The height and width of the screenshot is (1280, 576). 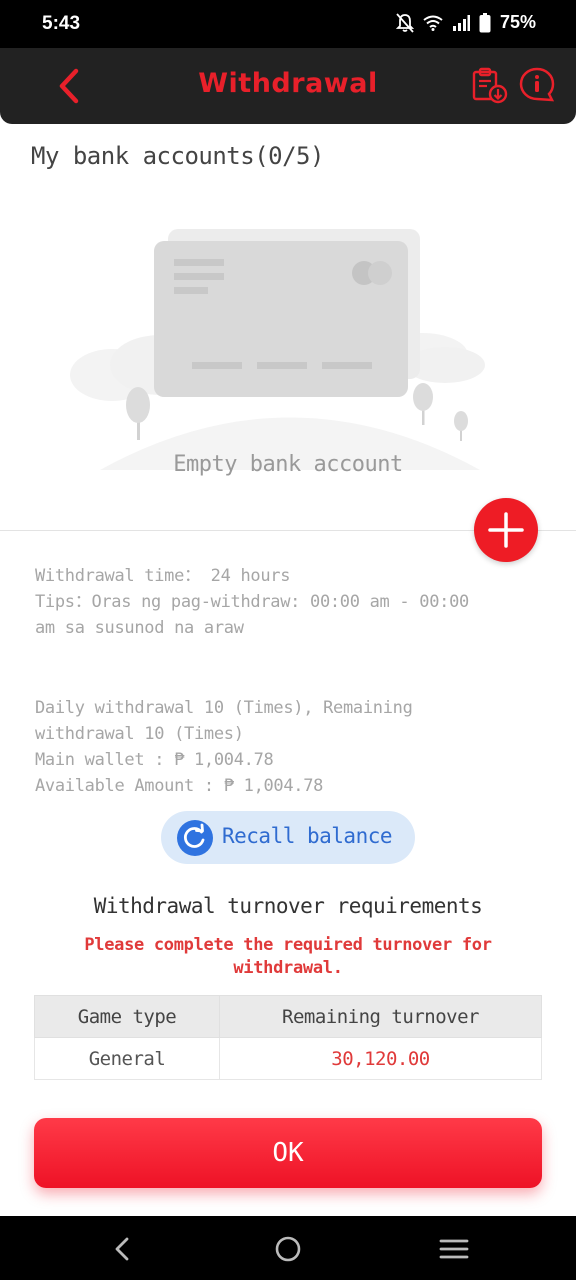 I want to click on turnover-title: Withdrawal turnover requirements, so click(x=288, y=906).